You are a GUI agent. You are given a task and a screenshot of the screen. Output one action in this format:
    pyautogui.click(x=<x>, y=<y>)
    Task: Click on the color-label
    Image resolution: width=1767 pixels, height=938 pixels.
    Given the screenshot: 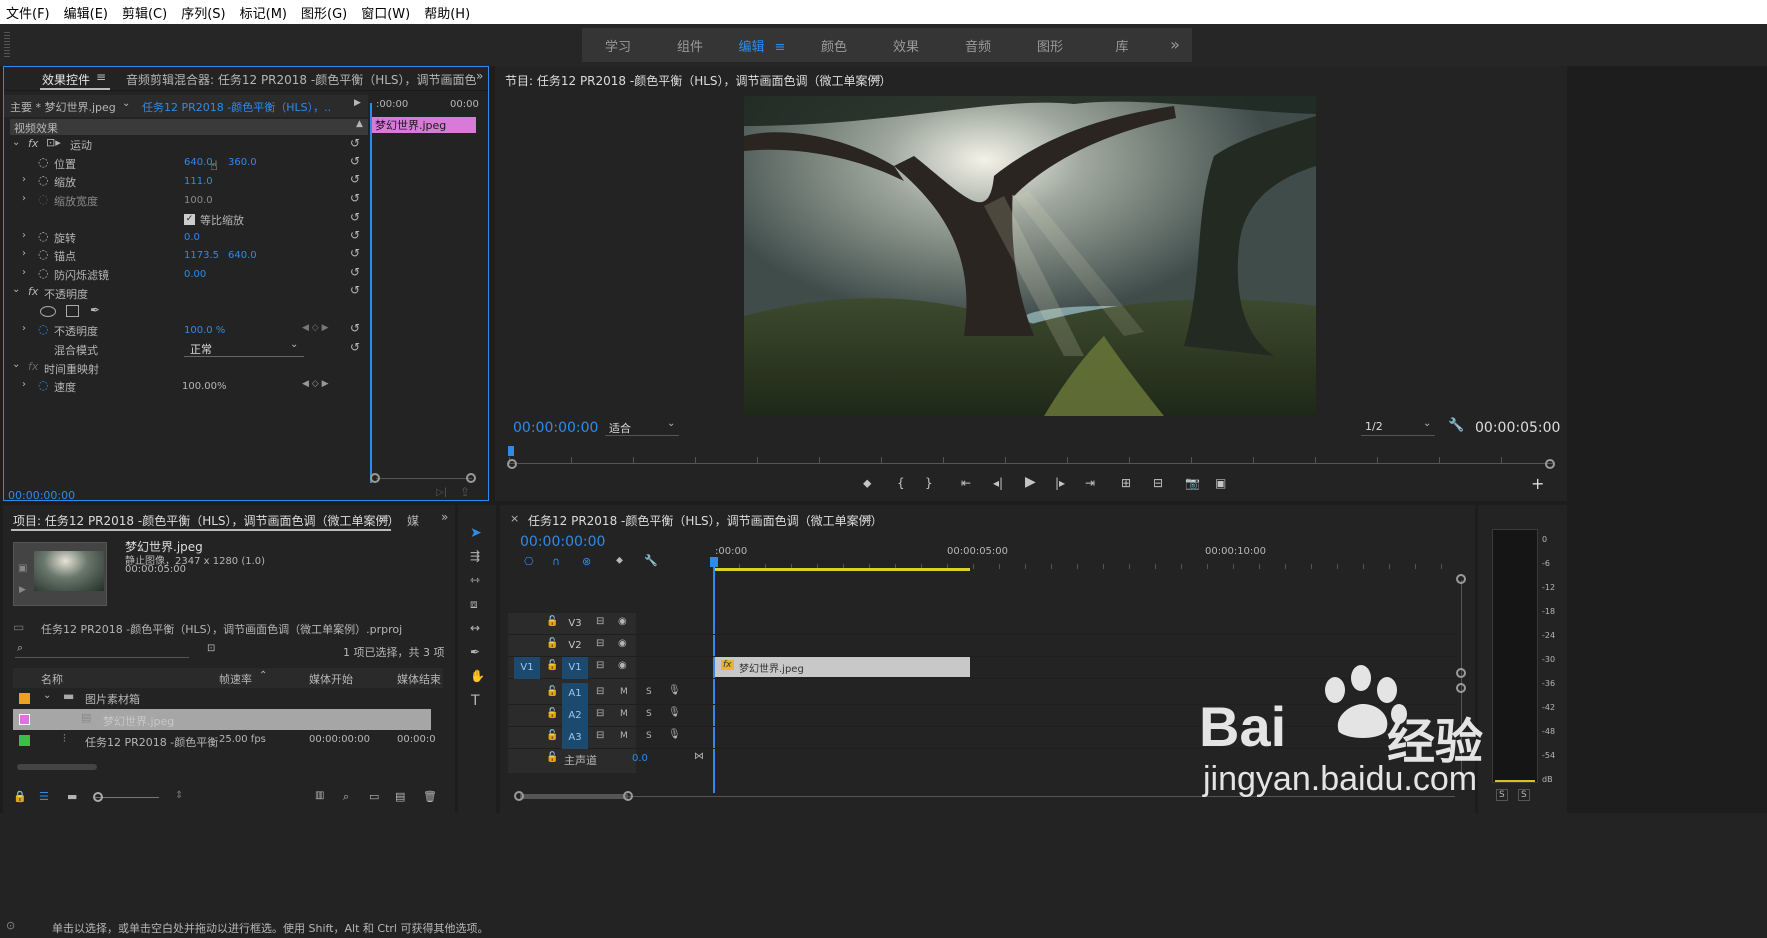 What is the action you would take?
    pyautogui.click(x=24, y=698)
    